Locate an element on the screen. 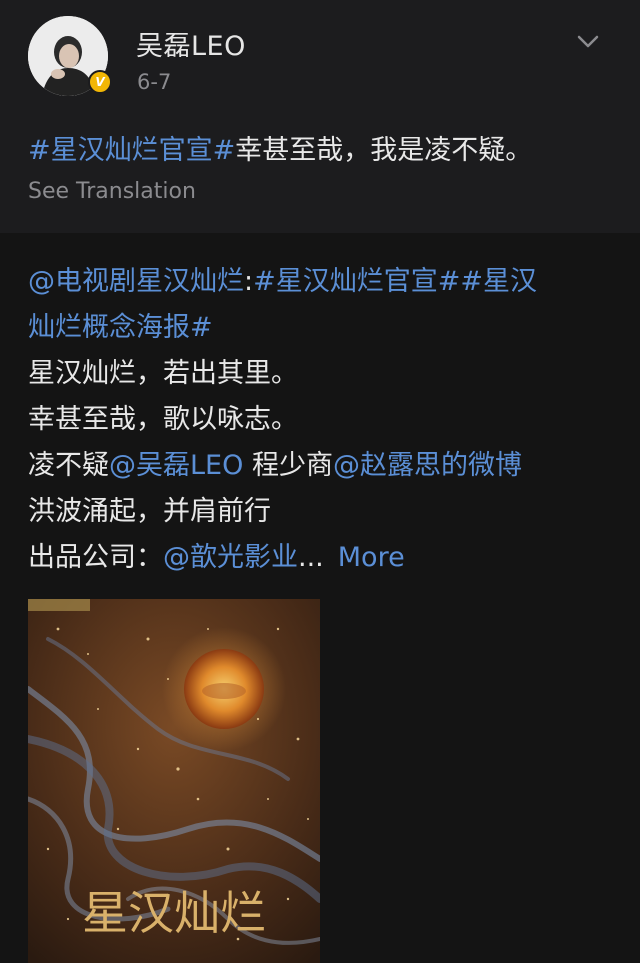 The image size is (640, 963). repost-line: 出品公司：@歆光影业... More is located at coordinates (323, 558).